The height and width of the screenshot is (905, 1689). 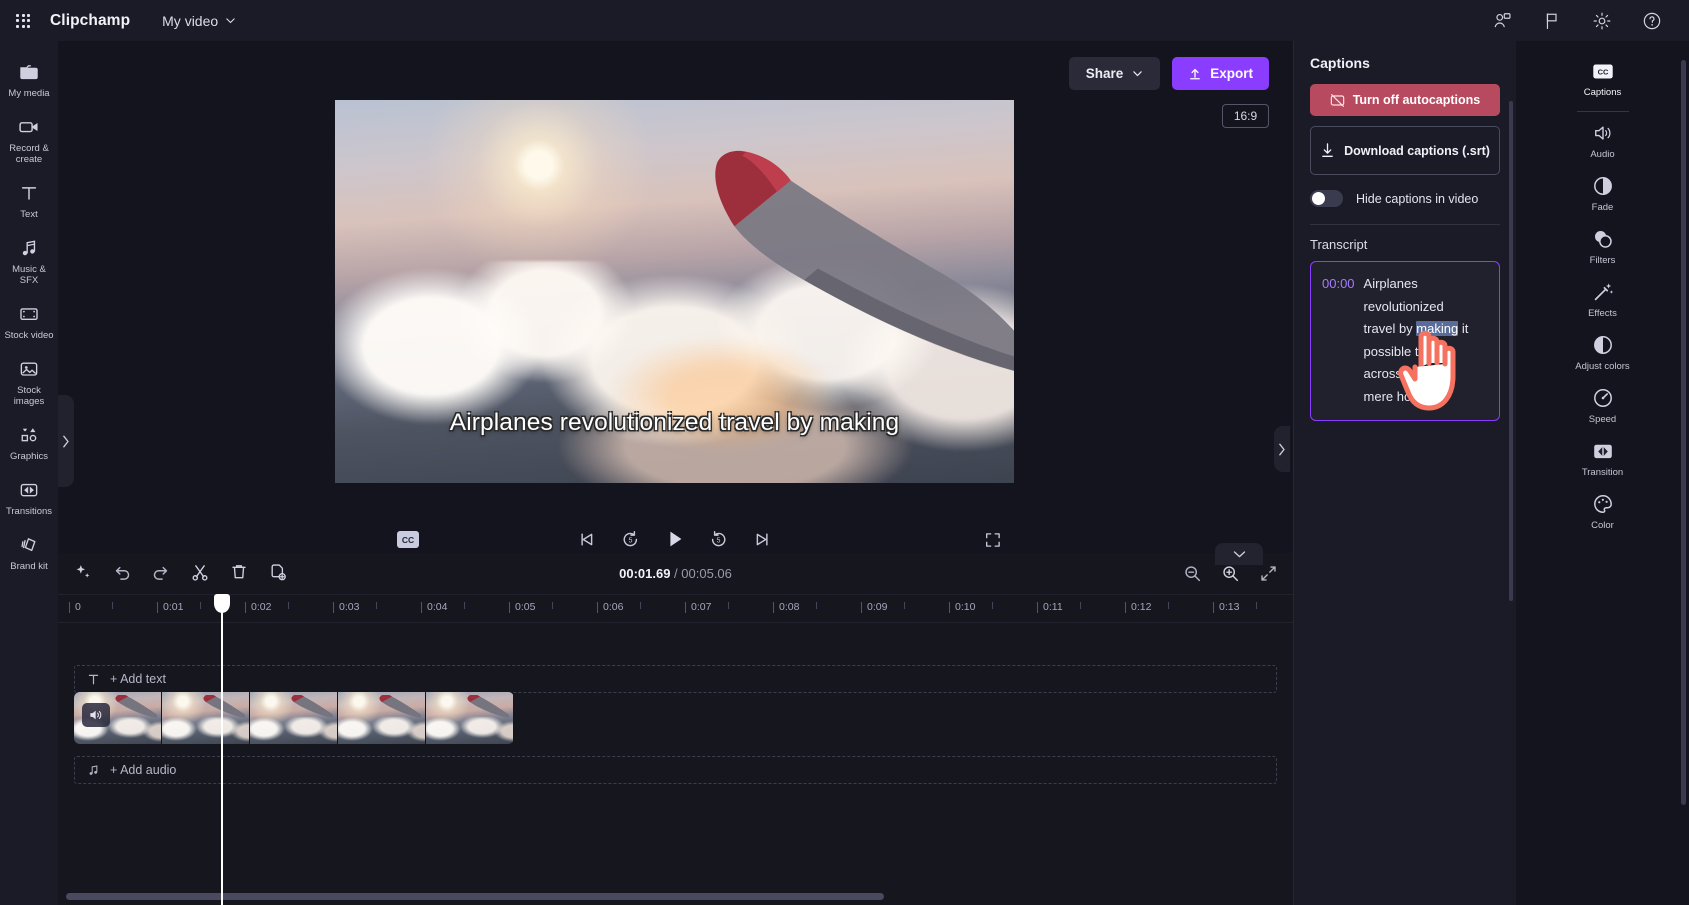 What do you see at coordinates (874, 607) in the screenshot?
I see `ruler-tick: 0:09` at bounding box center [874, 607].